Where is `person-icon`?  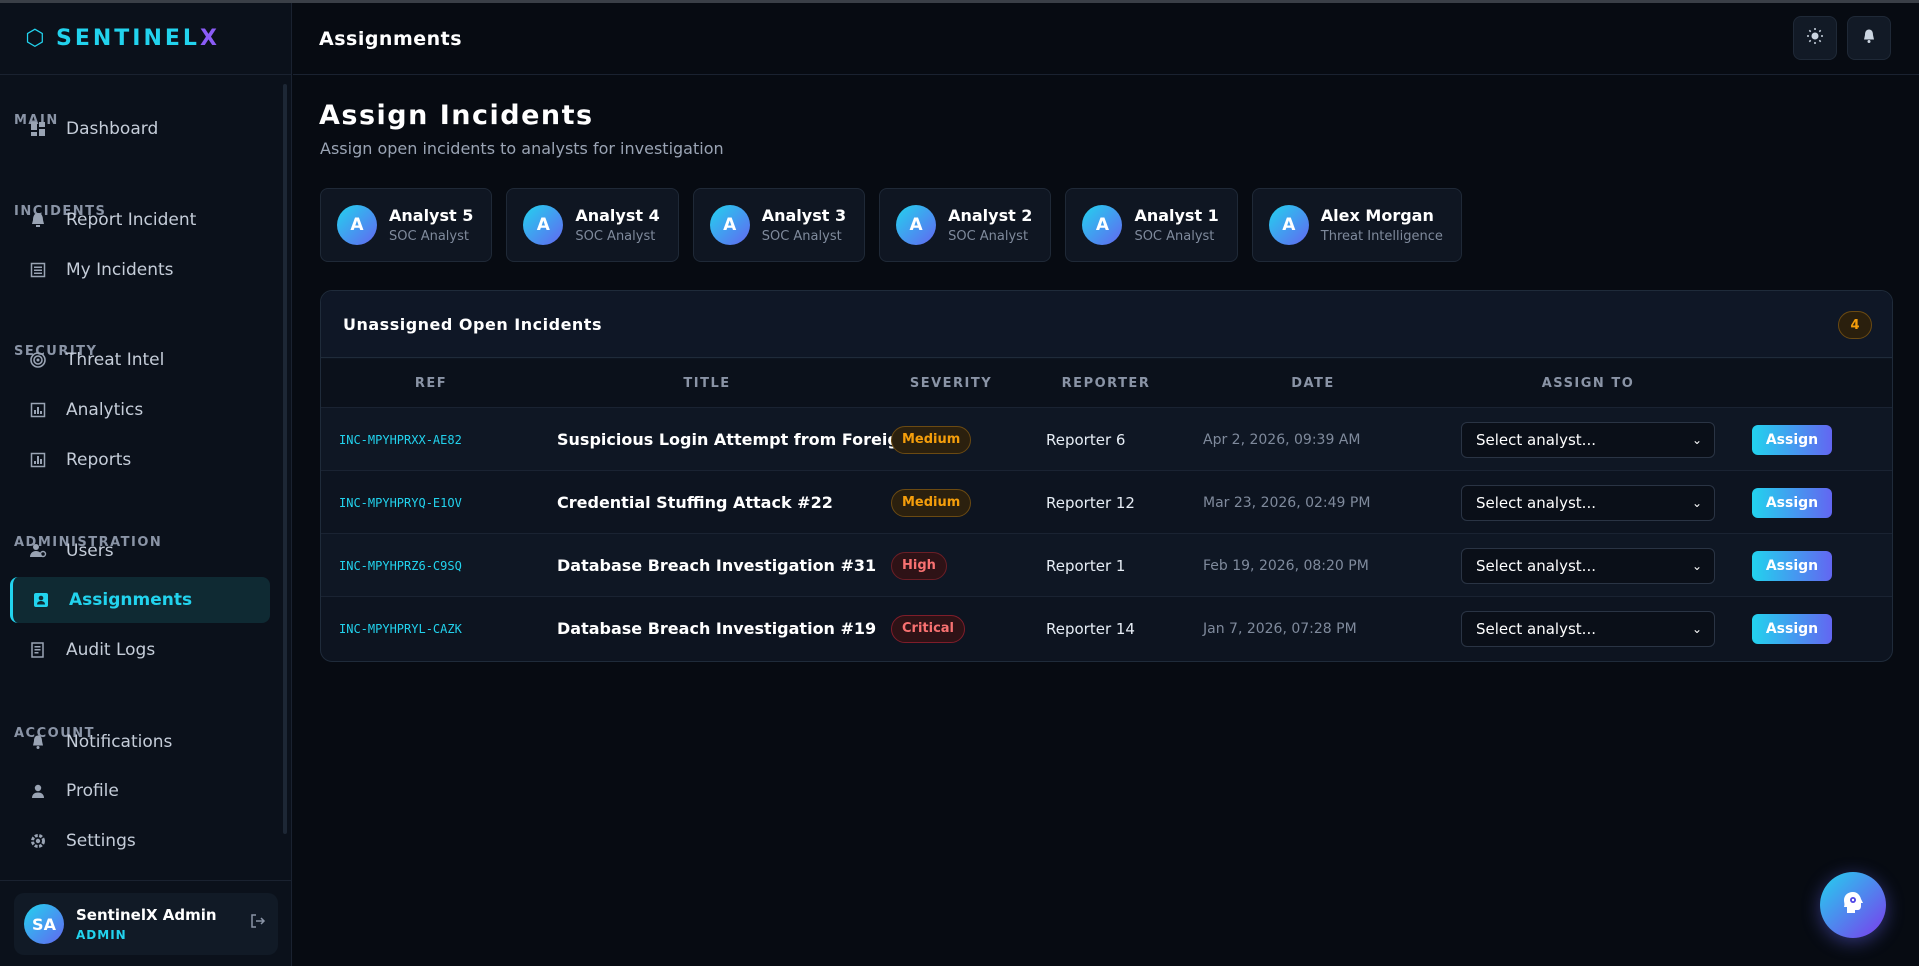 person-icon is located at coordinates (38, 791).